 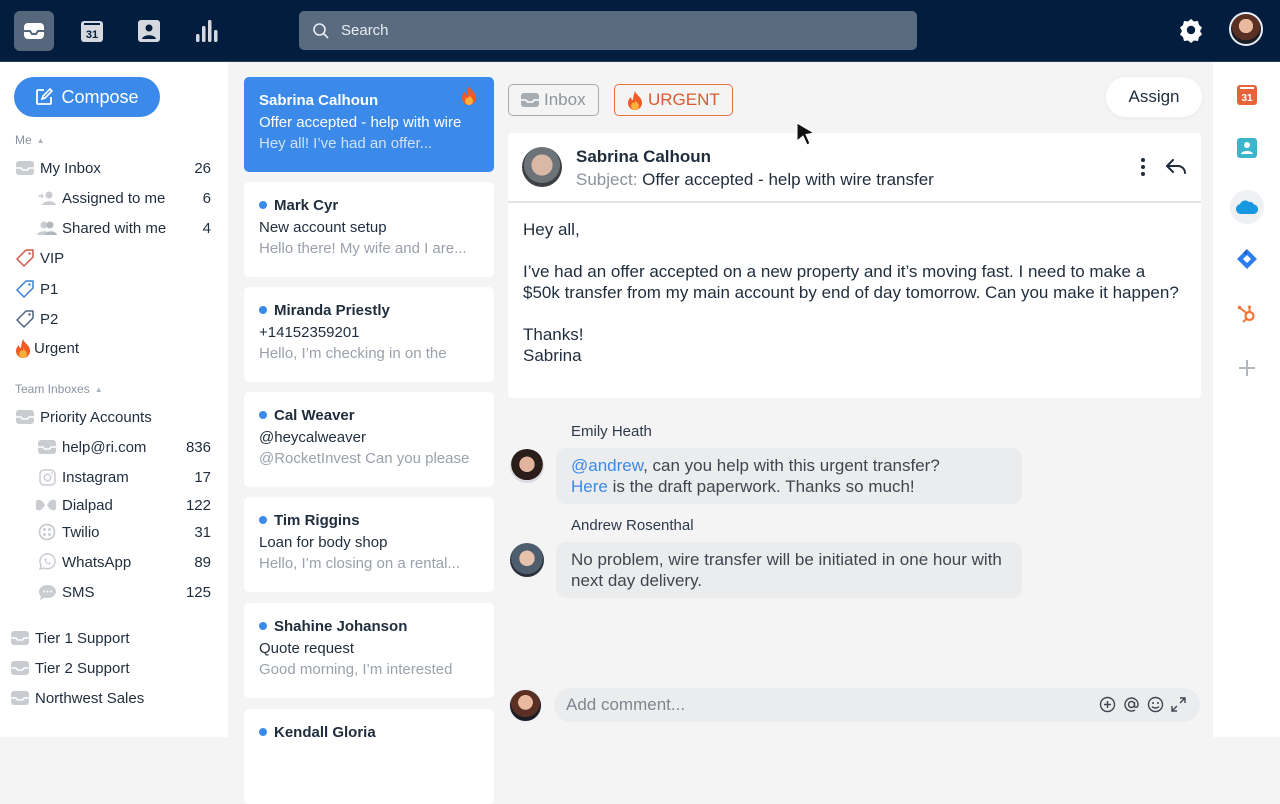 I want to click on sidebar-item-label: VIP, so click(x=52, y=258).